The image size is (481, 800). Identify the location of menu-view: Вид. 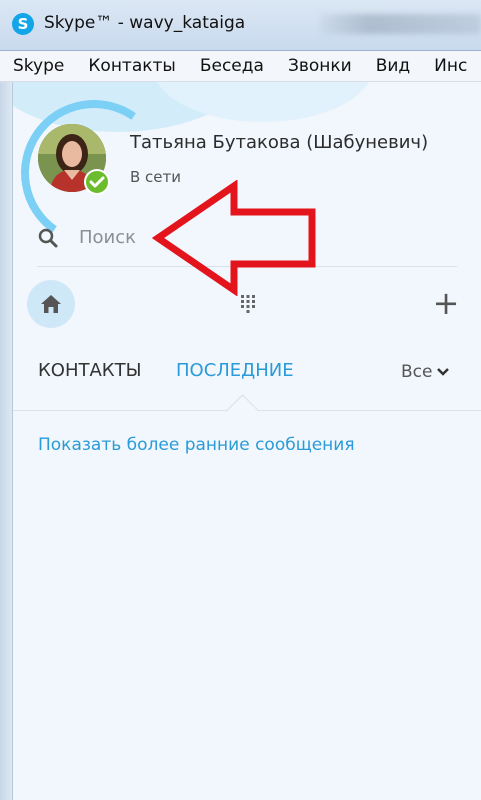
(392, 66).